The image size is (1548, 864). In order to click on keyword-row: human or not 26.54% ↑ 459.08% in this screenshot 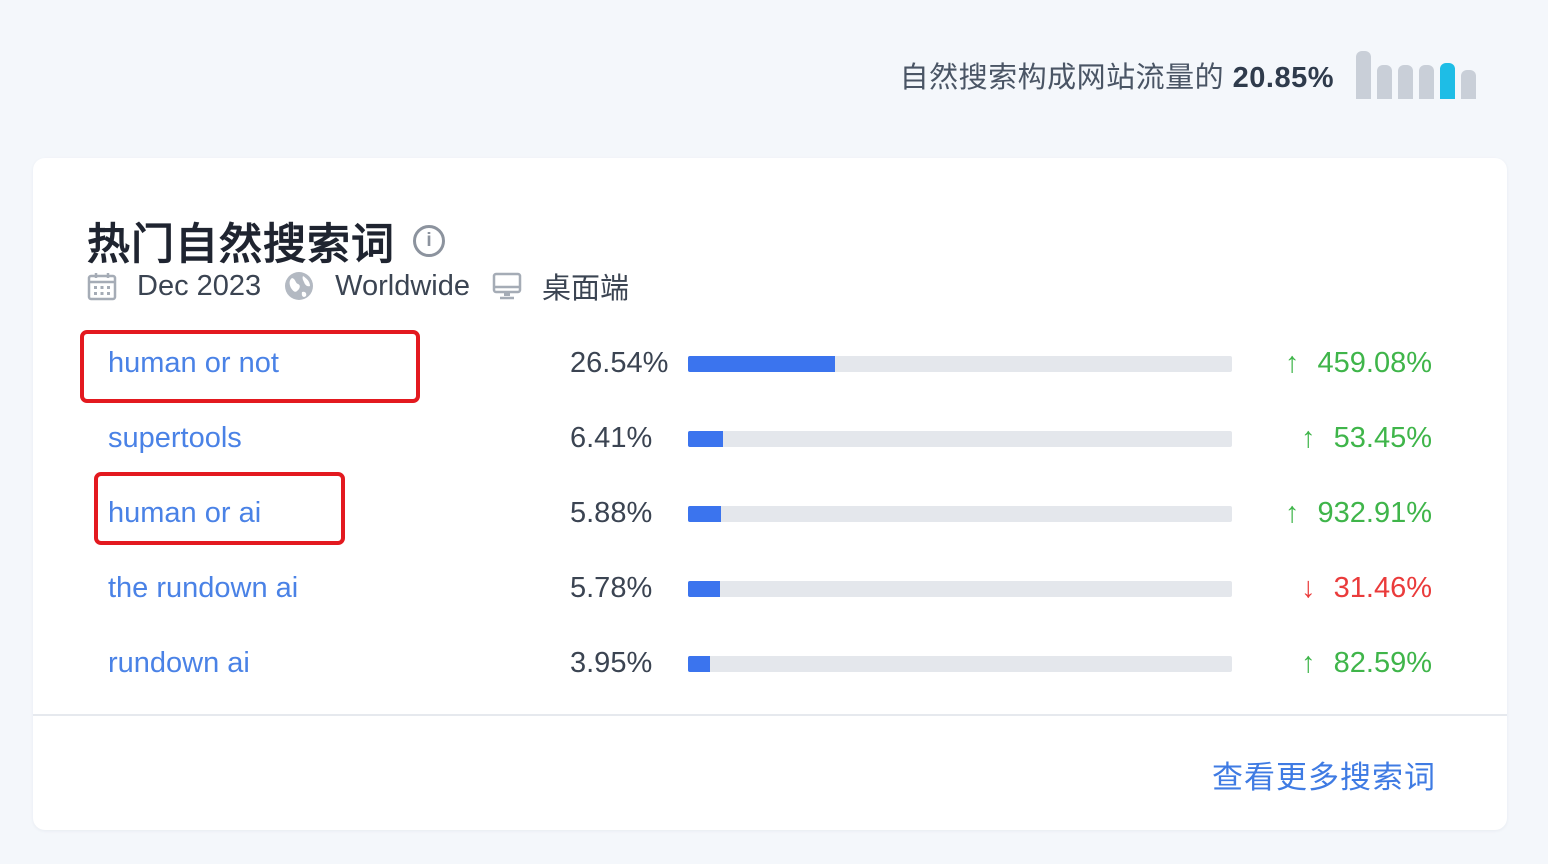, I will do `click(770, 363)`.